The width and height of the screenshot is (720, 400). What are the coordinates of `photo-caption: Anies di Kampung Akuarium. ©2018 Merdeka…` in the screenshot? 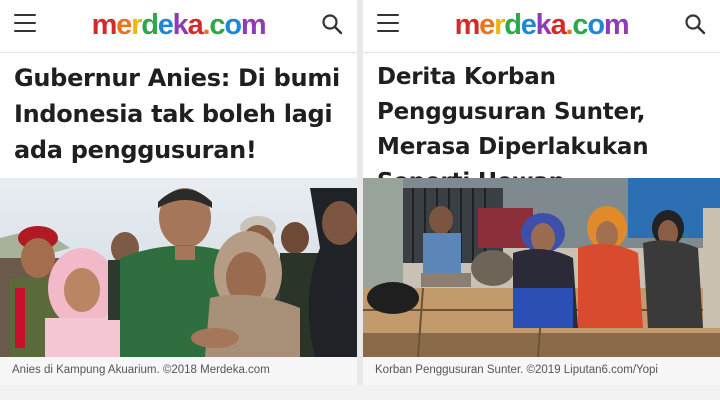 It's located at (178, 371).